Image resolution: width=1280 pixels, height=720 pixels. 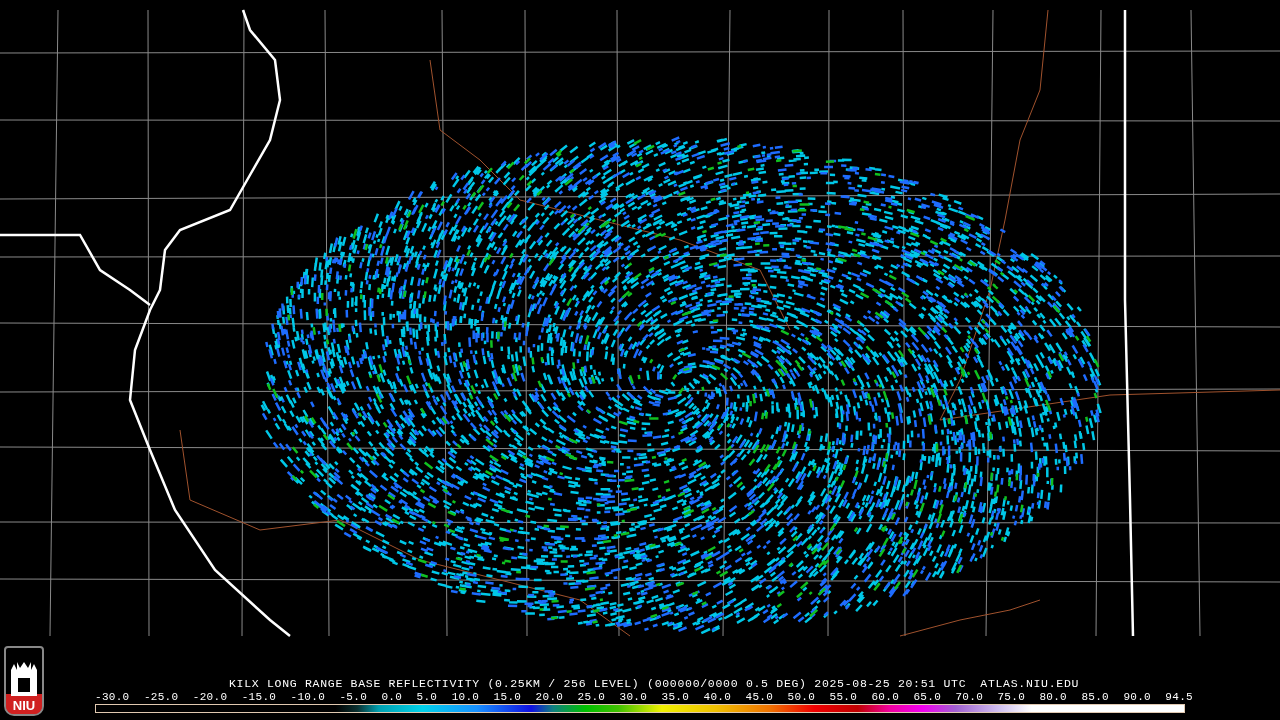 What do you see at coordinates (465, 697) in the screenshot?
I see `scale-label: 10.0` at bounding box center [465, 697].